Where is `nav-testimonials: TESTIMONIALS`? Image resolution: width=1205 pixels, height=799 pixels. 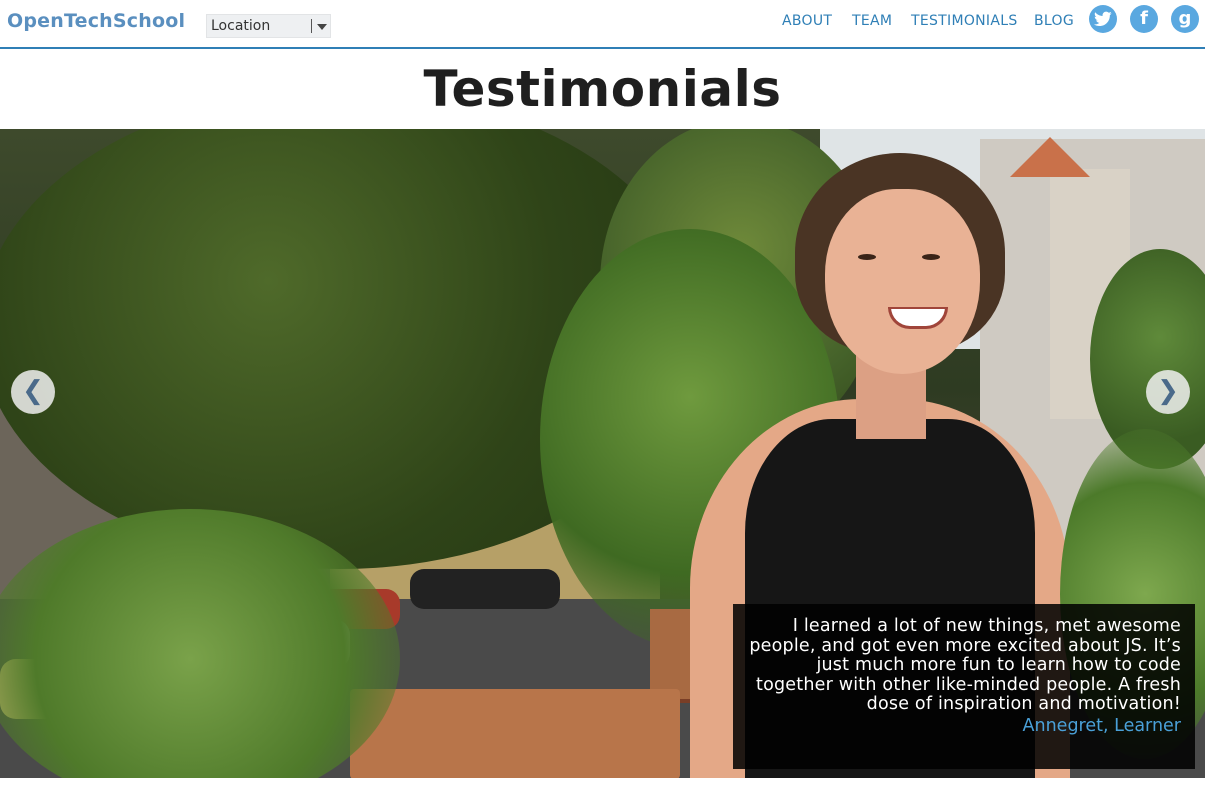 nav-testimonials: TESTIMONIALS is located at coordinates (964, 21).